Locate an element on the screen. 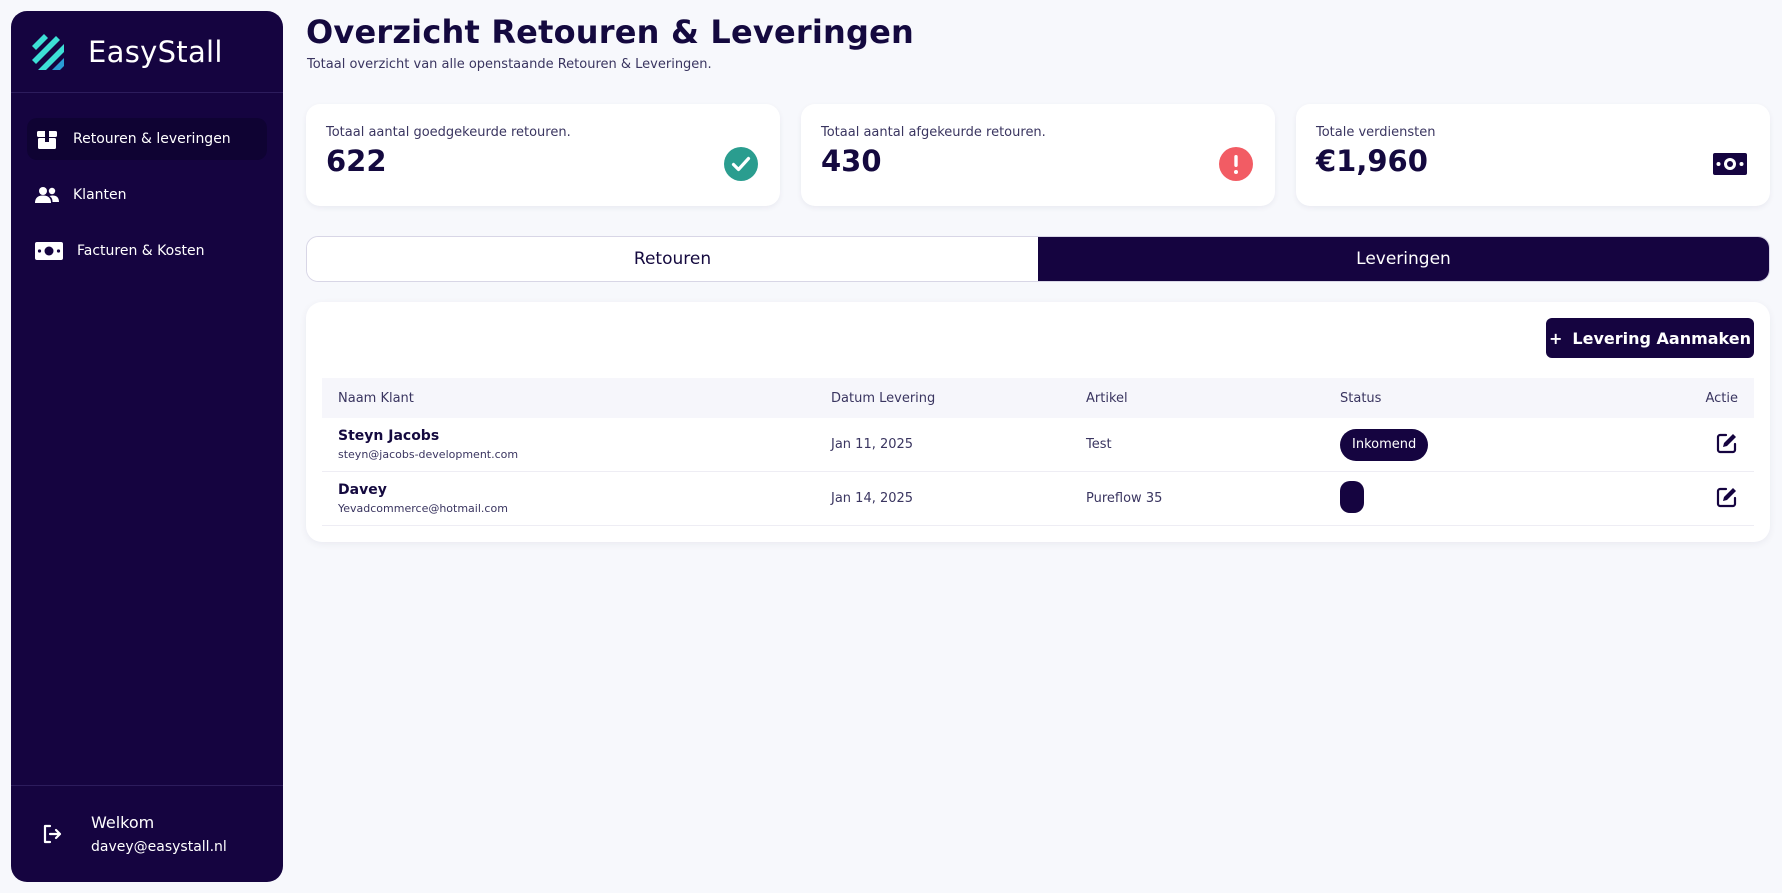  page-title: Overzicht Retouren & Leveringen is located at coordinates (610, 32).